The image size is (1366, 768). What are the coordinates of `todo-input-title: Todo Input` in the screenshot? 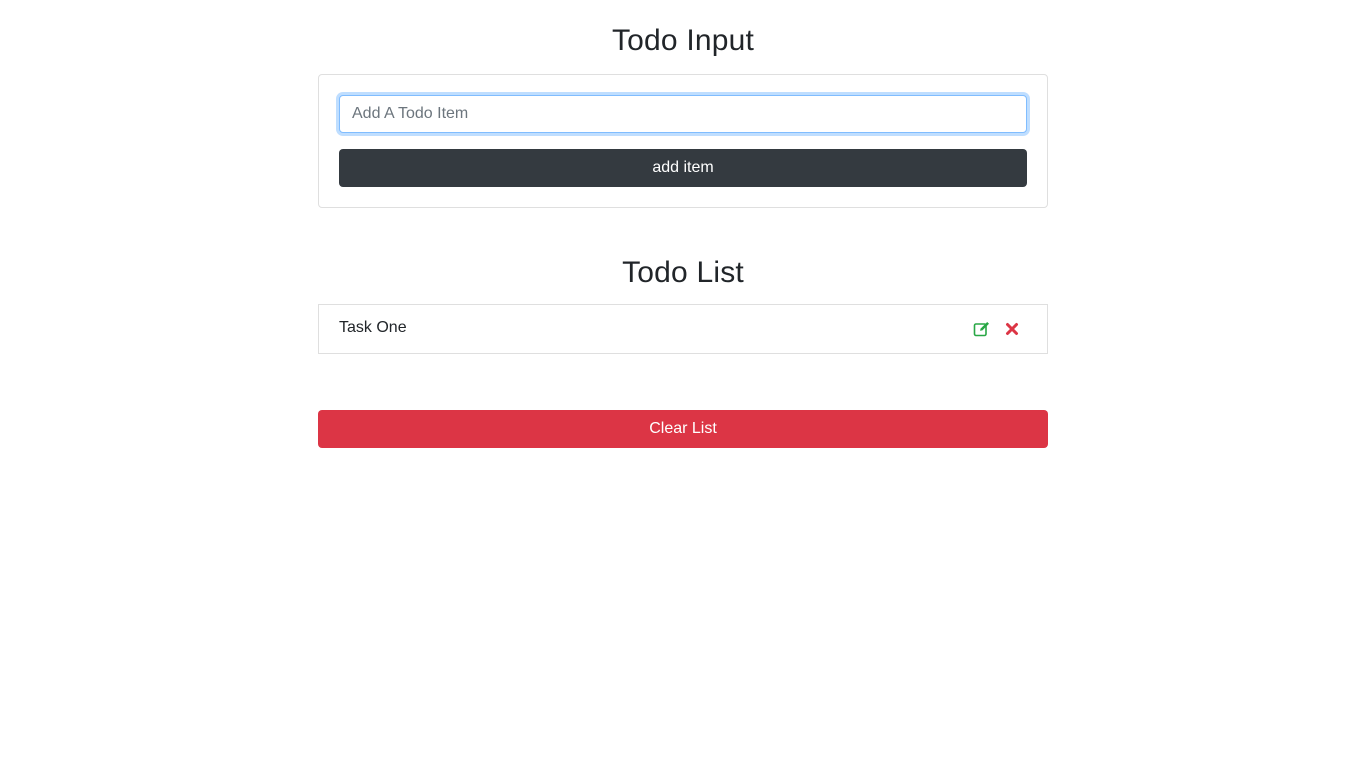 It's located at (683, 40).